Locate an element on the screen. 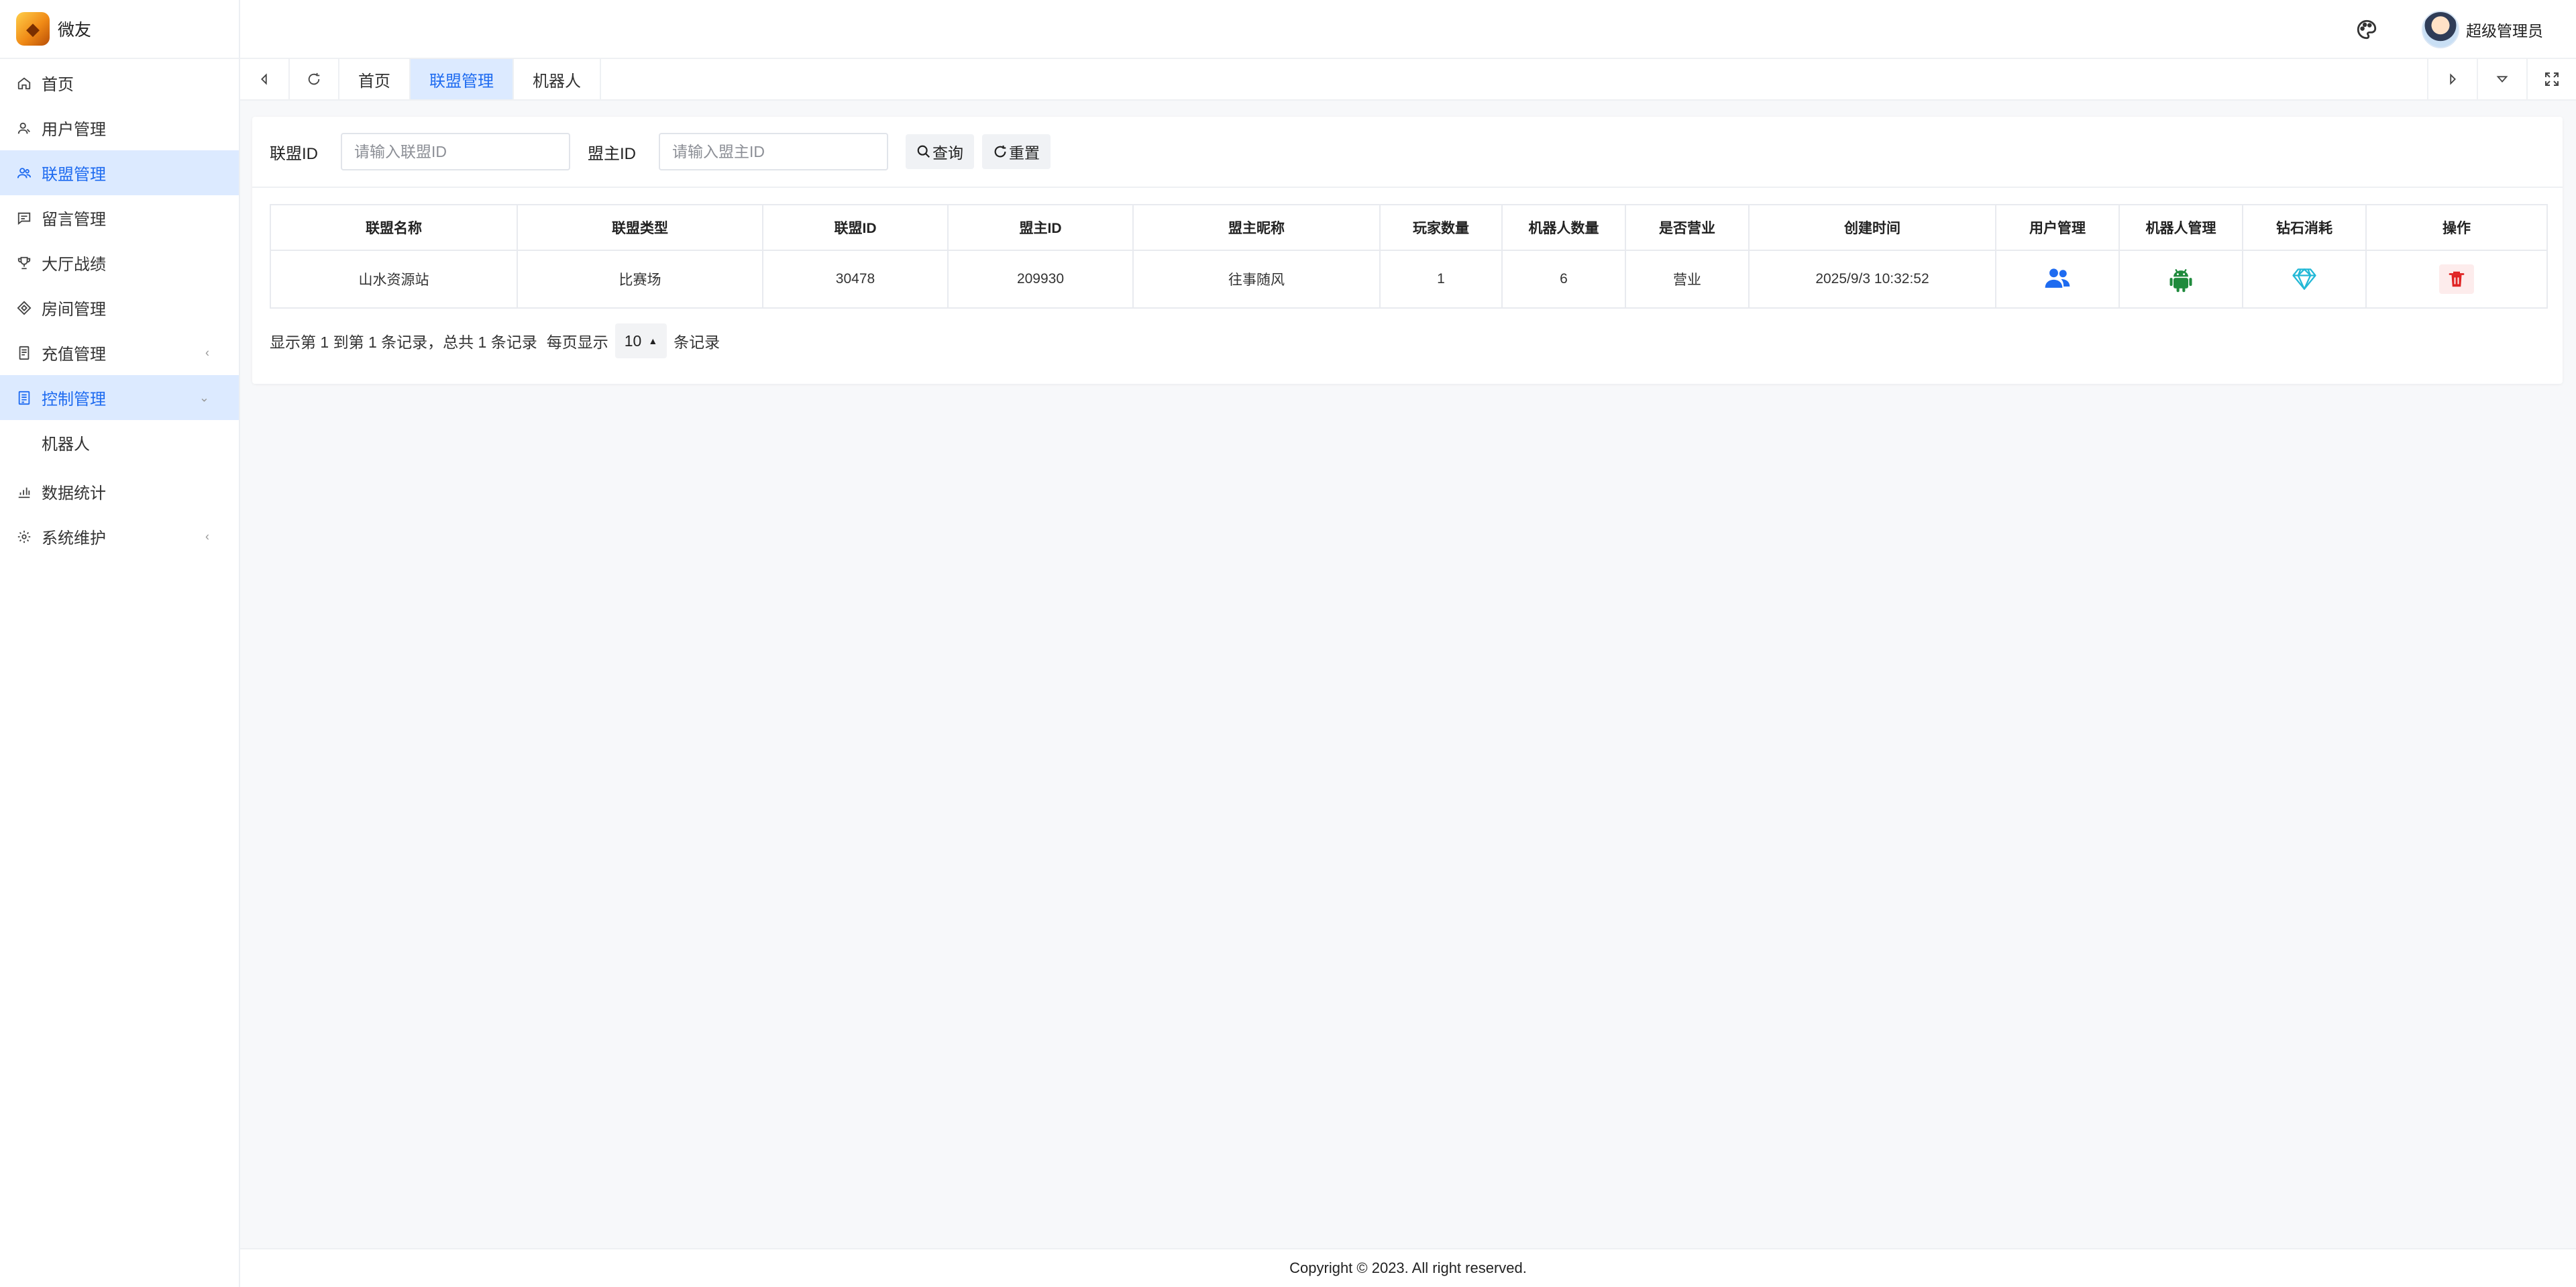 The height and width of the screenshot is (1287, 2576). column-header: 玩家数量 is located at coordinates (1441, 227).